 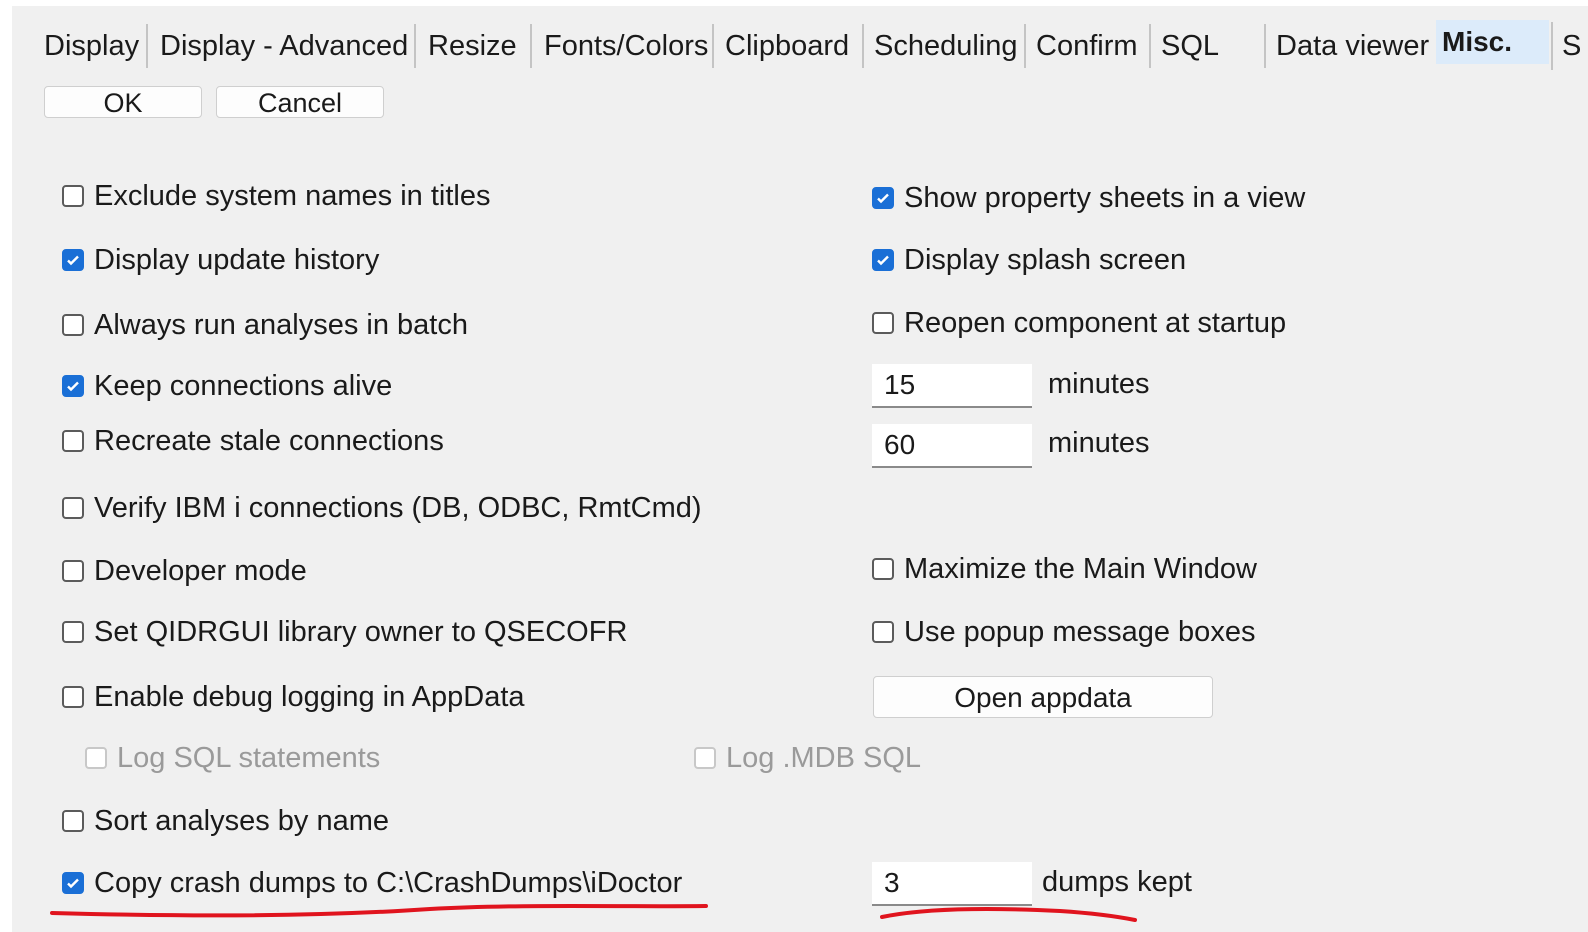 I want to click on option-display-splash-screen: Display splash screen, so click(x=1029, y=260).